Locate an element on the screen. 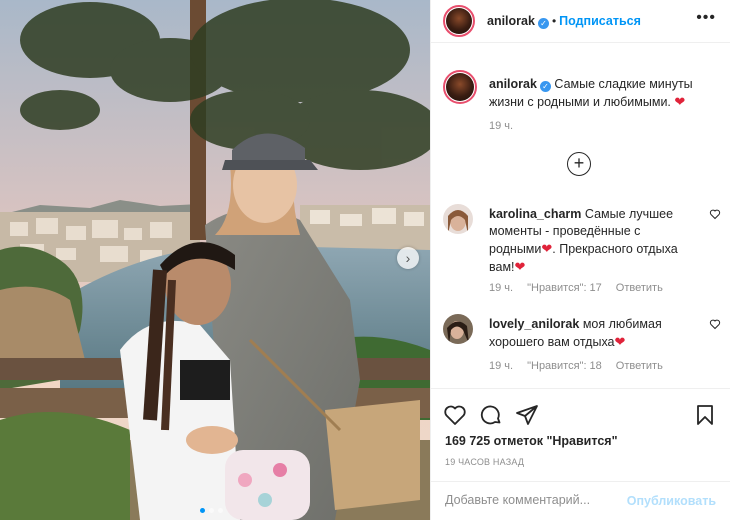  comment-meta: 19 ч. "Нравится": 18 Ответить is located at coordinates (583, 366).